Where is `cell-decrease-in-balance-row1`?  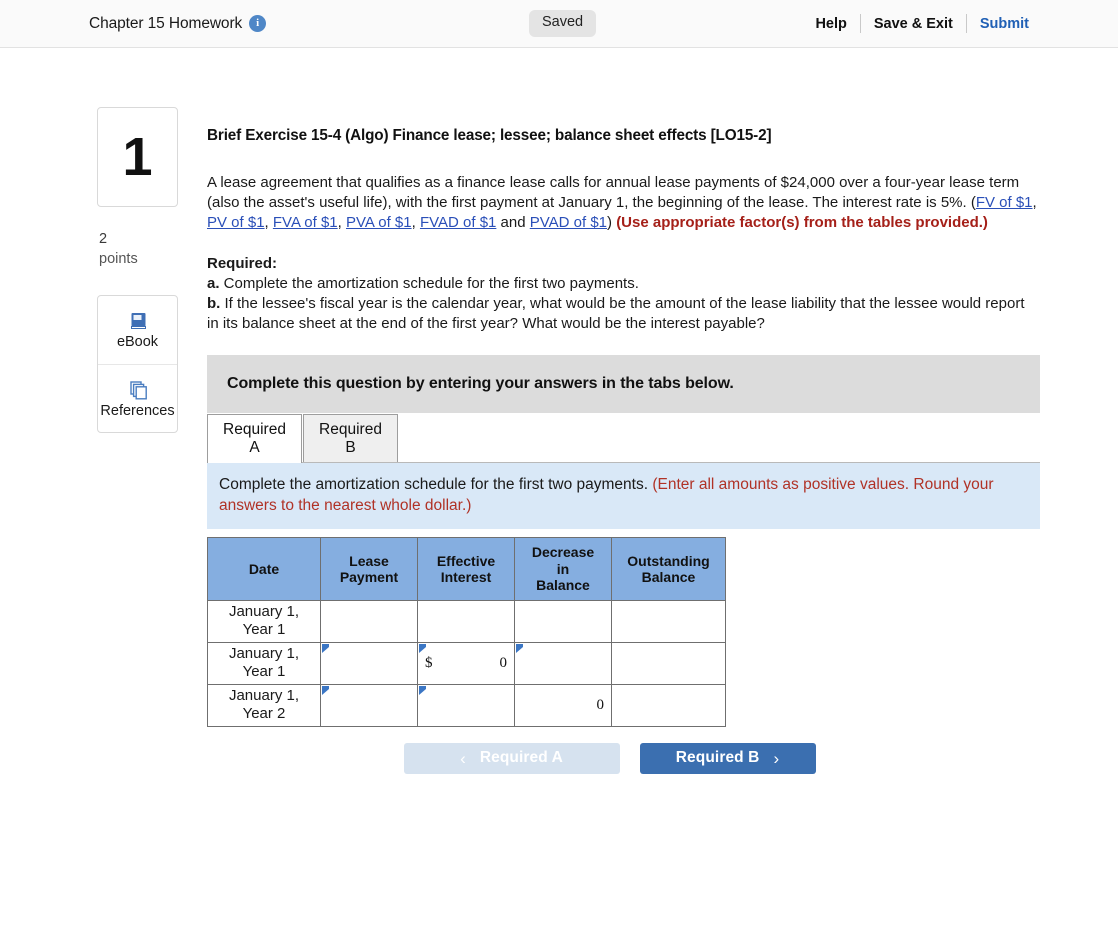
cell-decrease-in-balance-row1 is located at coordinates (563, 621).